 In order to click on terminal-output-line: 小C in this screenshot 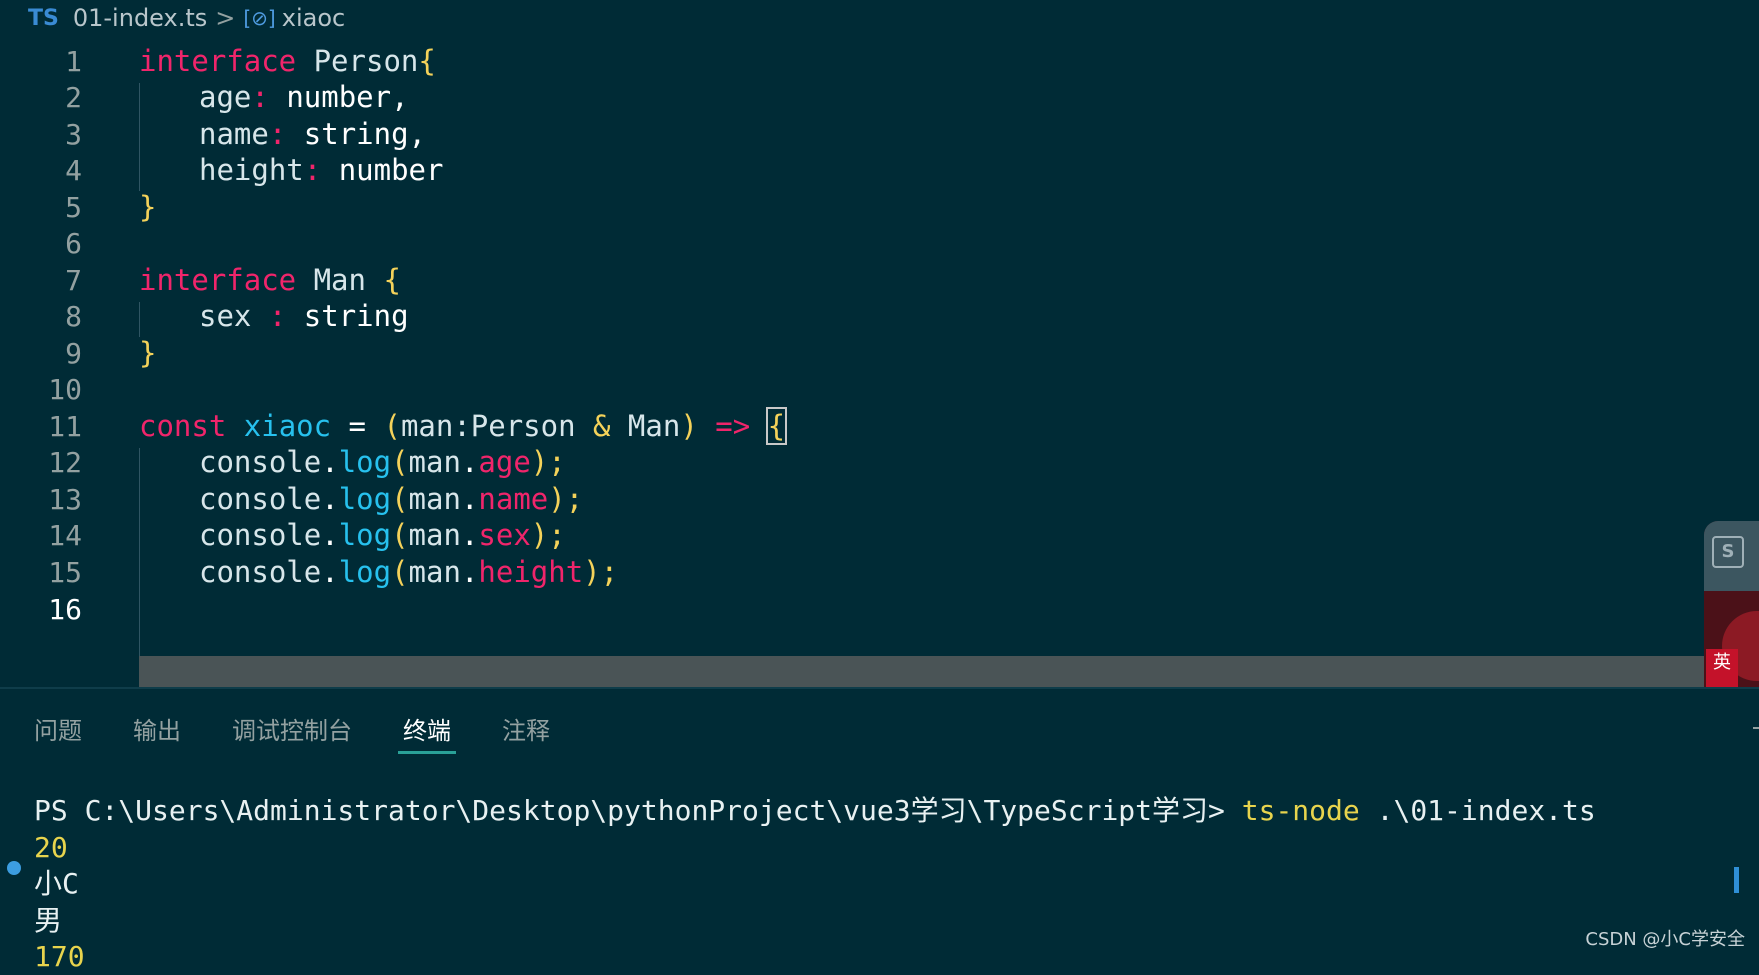, I will do `click(56, 883)`.